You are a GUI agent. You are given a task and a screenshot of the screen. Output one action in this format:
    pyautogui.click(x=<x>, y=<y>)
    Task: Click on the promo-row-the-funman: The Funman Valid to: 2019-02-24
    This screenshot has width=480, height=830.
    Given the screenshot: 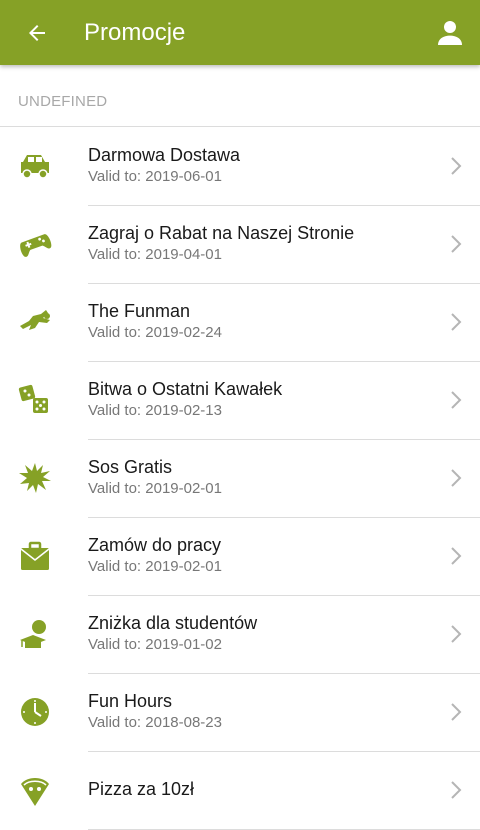 What is the action you would take?
    pyautogui.click(x=240, y=322)
    